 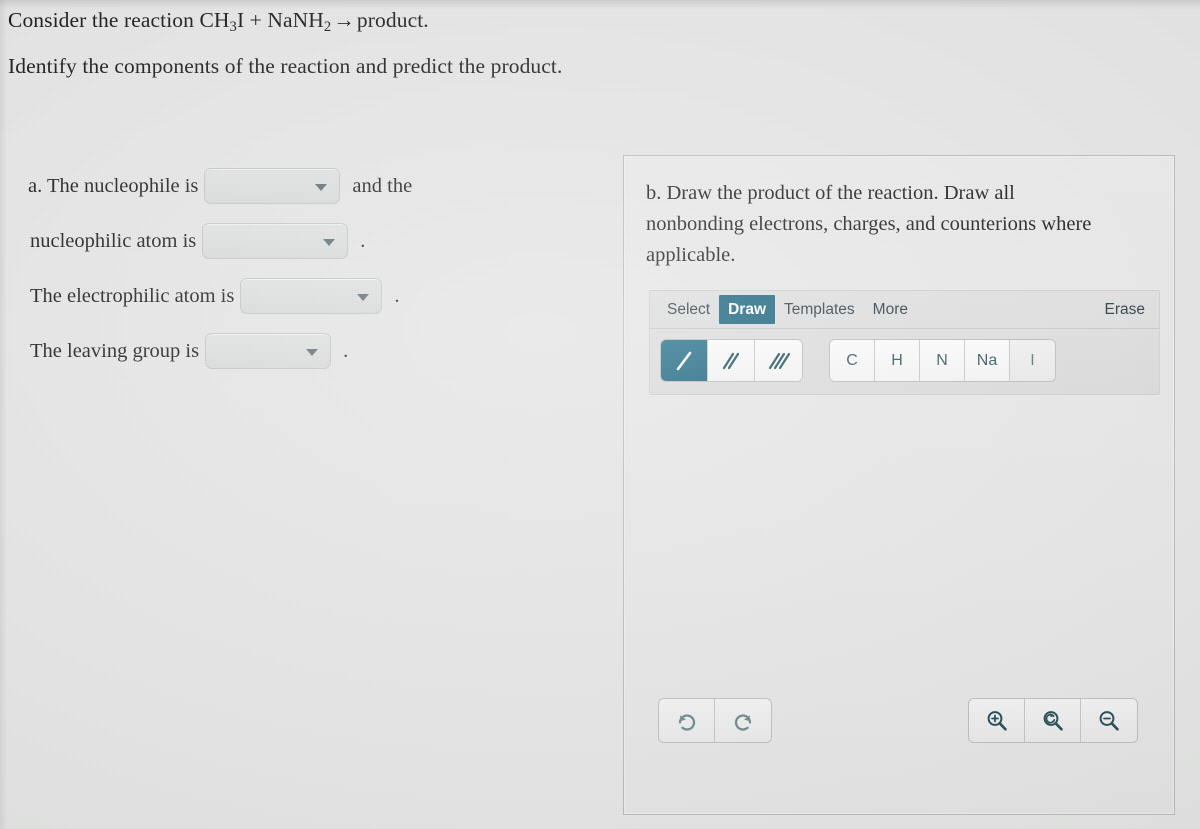 What do you see at coordinates (115, 350) in the screenshot?
I see `field-label-leaving-group: The leaving group is` at bounding box center [115, 350].